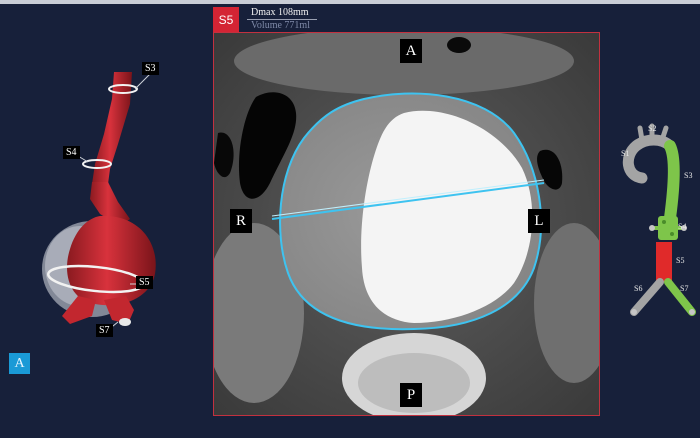  Describe the element at coordinates (150, 68) in the screenshot. I see `segment-tag-s3: S3` at that location.